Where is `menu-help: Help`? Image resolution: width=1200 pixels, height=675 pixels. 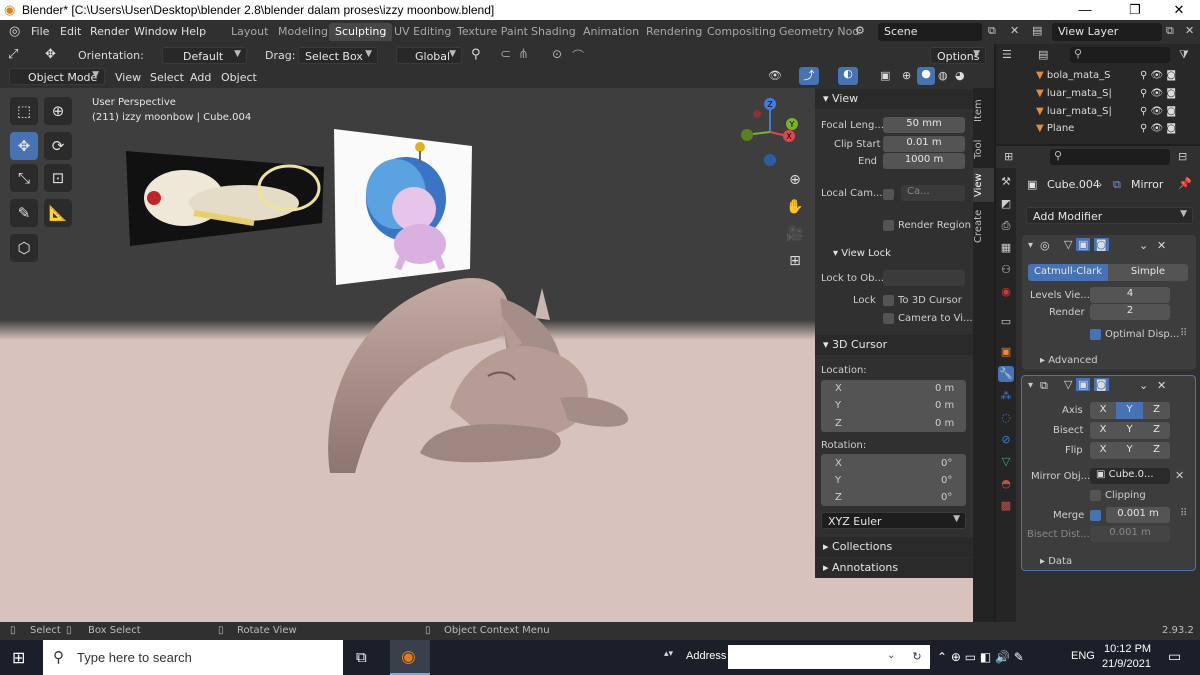 menu-help: Help is located at coordinates (193, 31).